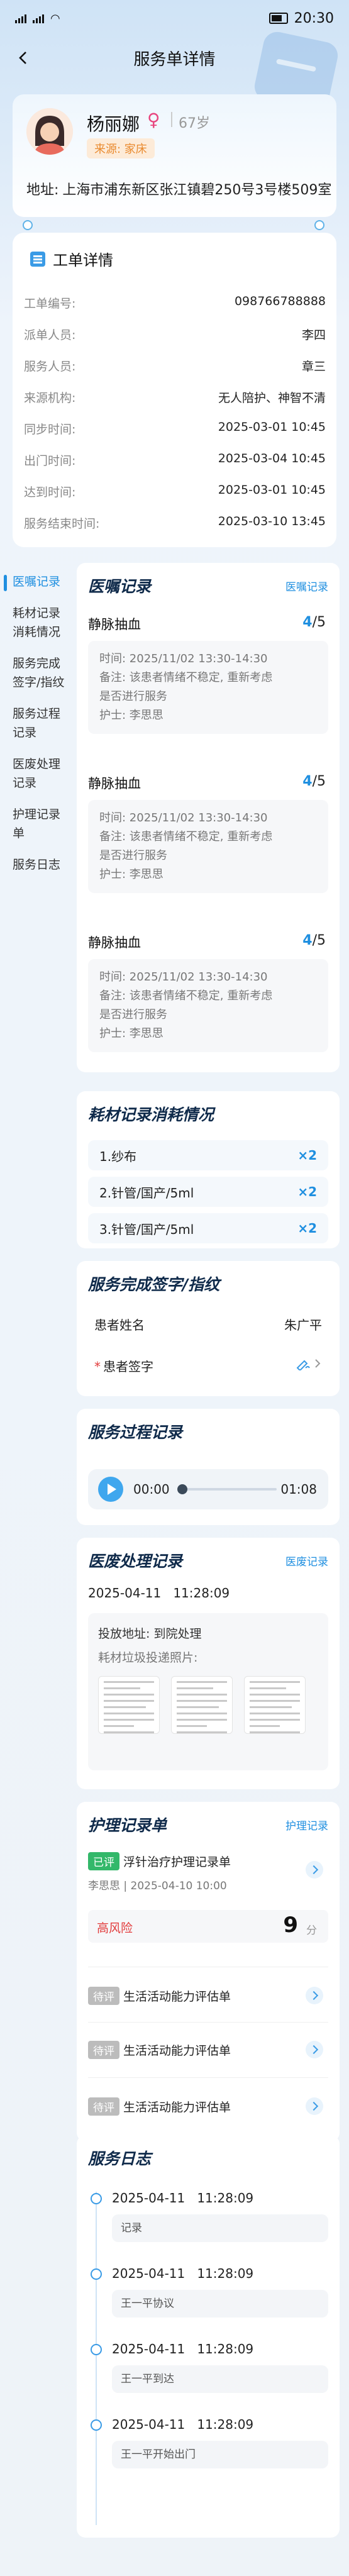 The height and width of the screenshot is (2576, 349). Describe the element at coordinates (34, 773) in the screenshot. I see `sidebar-item-waste: 医废处理记录` at that location.